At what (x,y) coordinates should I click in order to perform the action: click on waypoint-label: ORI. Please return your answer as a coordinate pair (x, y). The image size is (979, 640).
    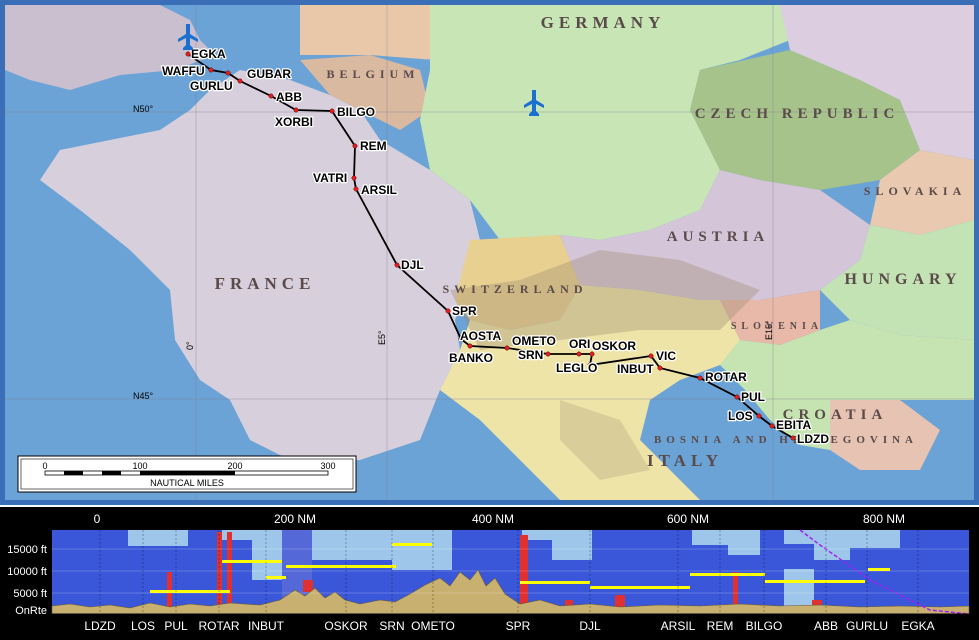
    Looking at the image, I should click on (579, 344).